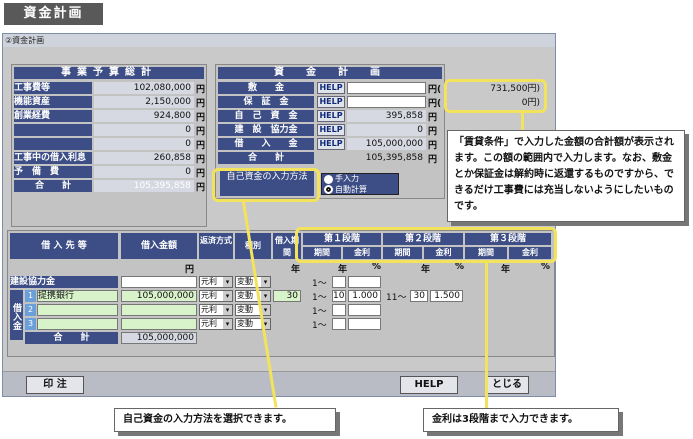  I want to click on loan-row-1-r2-input: 1.500, so click(446, 296).